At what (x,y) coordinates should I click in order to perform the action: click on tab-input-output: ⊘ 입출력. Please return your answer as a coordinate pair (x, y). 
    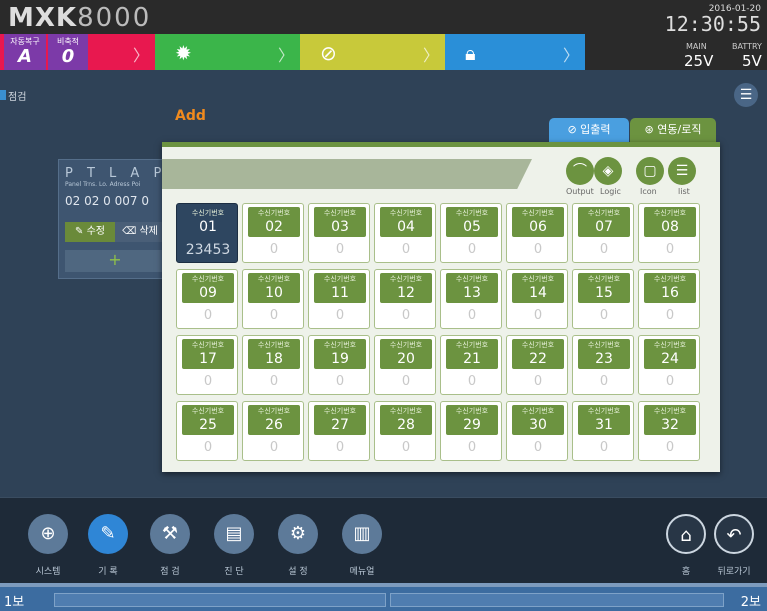
    Looking at the image, I should click on (589, 130).